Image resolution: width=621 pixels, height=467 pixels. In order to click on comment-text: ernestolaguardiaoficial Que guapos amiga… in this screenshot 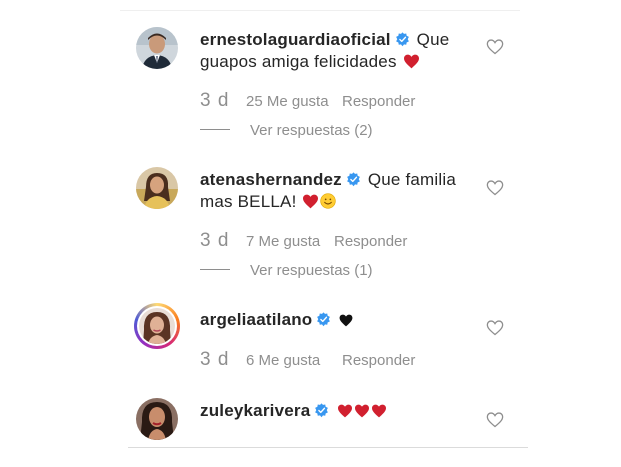, I will do `click(335, 51)`.